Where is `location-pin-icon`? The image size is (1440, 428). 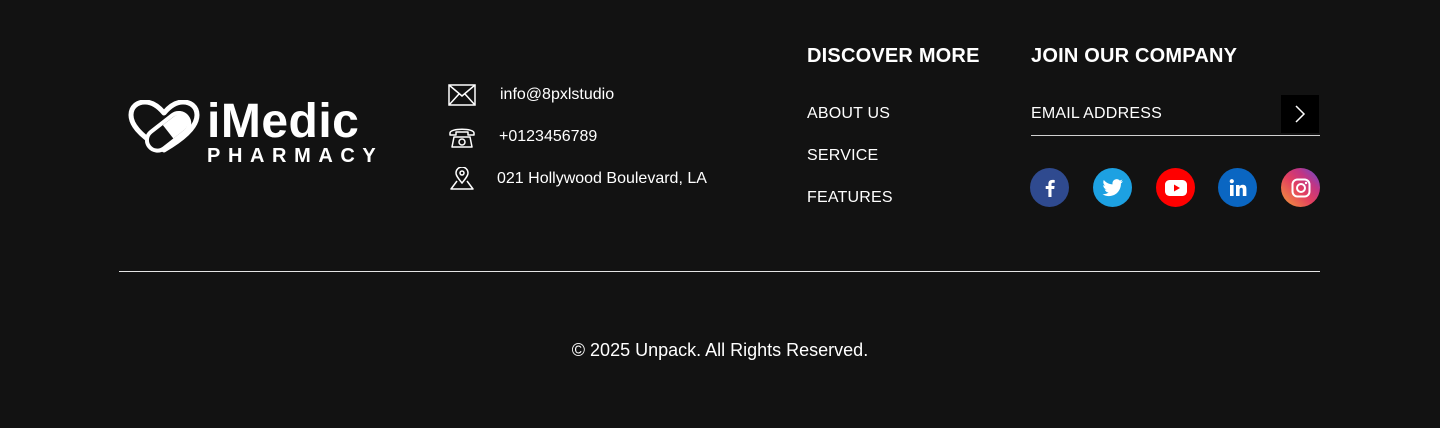
location-pin-icon is located at coordinates (462, 179).